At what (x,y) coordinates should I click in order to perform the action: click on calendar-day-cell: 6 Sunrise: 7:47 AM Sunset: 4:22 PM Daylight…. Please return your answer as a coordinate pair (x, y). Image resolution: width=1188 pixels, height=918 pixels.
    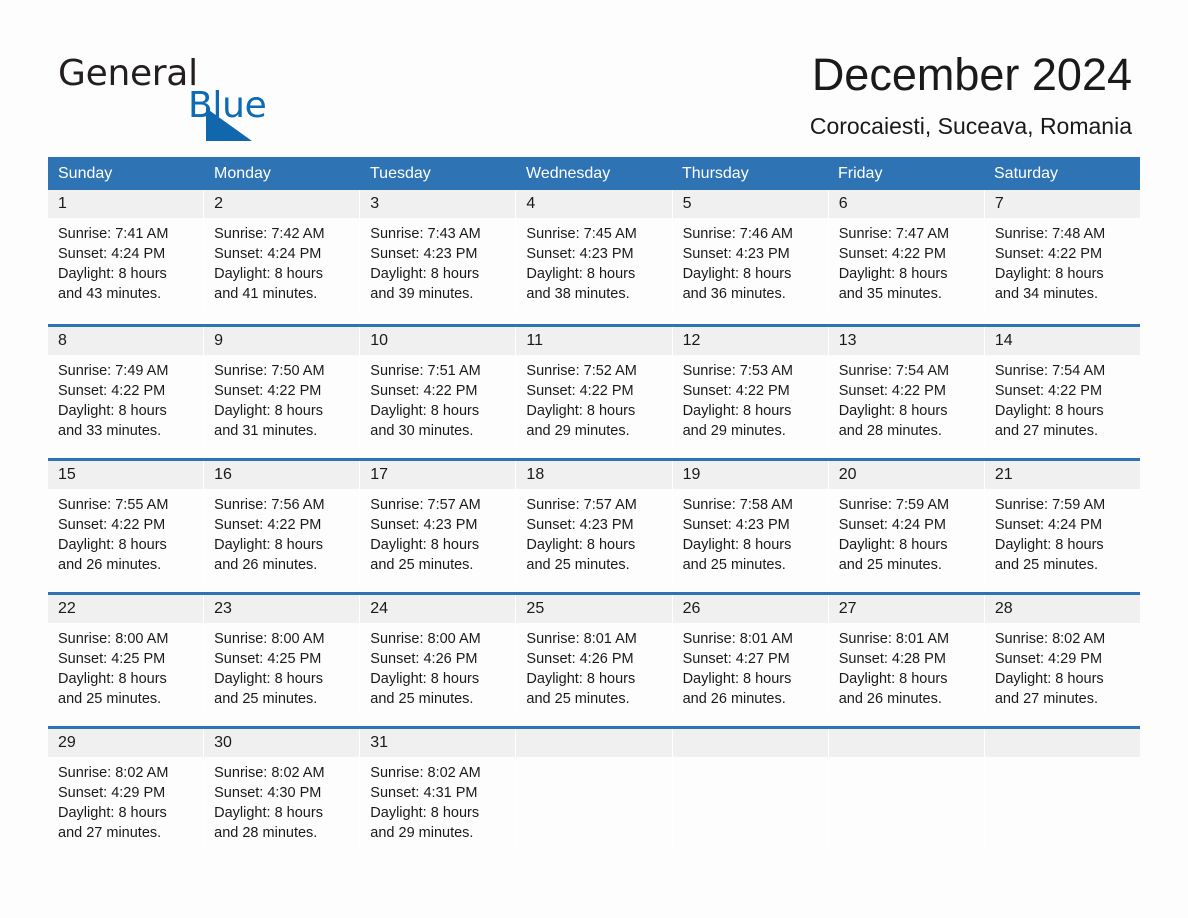
    Looking at the image, I should click on (905, 253).